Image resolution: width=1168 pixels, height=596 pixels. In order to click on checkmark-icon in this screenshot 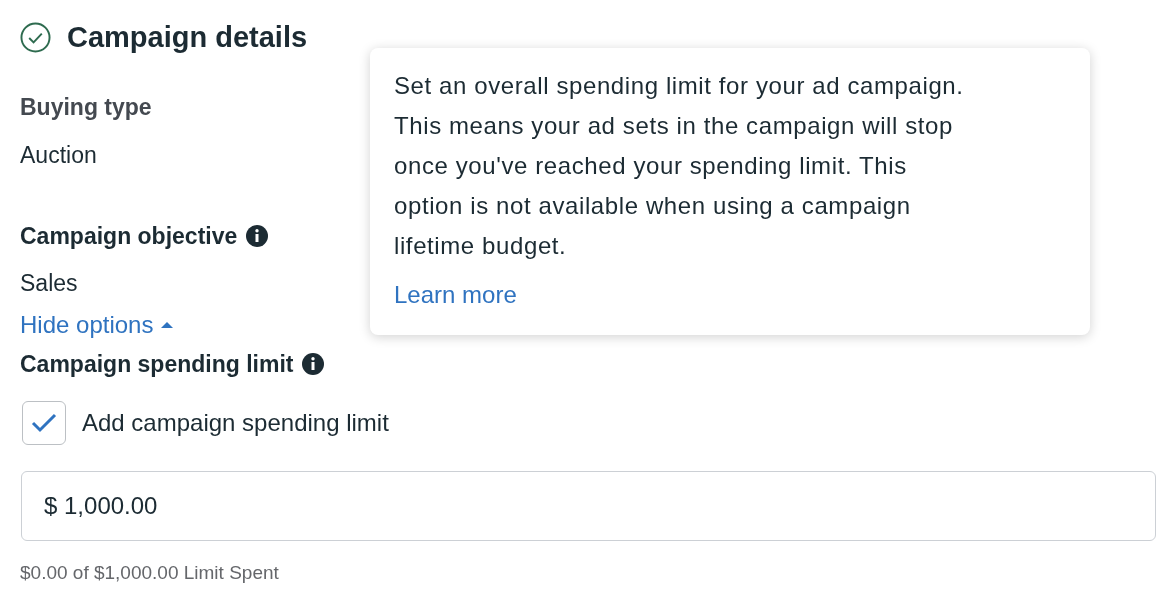, I will do `click(44, 423)`.